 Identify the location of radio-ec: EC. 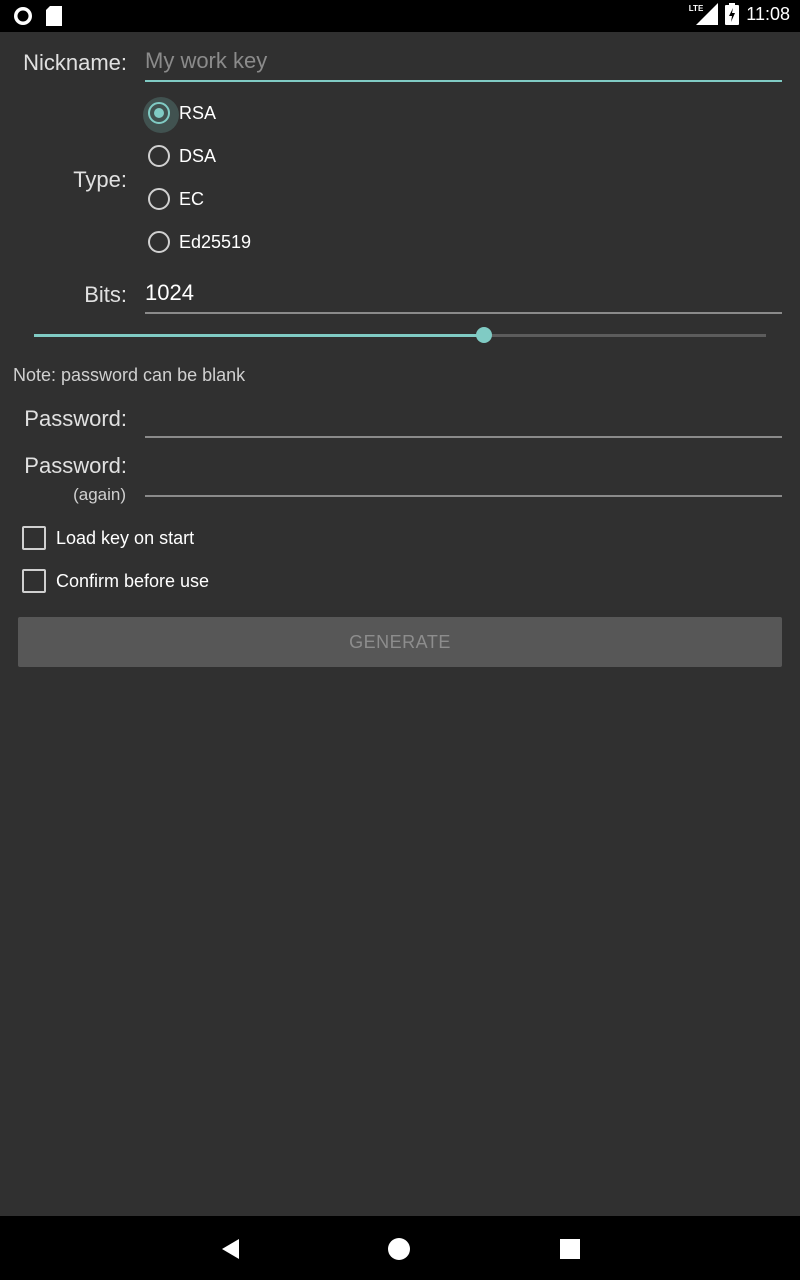
(176, 199).